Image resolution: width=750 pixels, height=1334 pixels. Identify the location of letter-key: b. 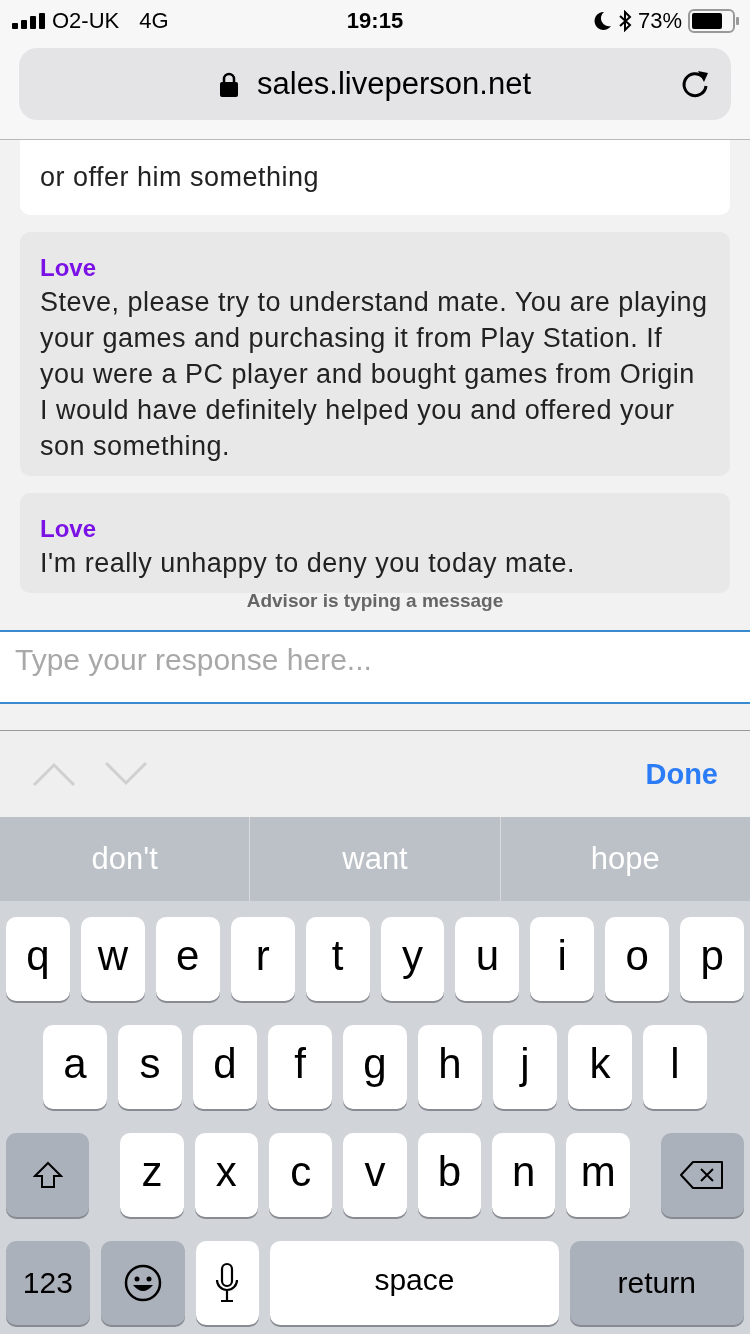
(449, 1175).